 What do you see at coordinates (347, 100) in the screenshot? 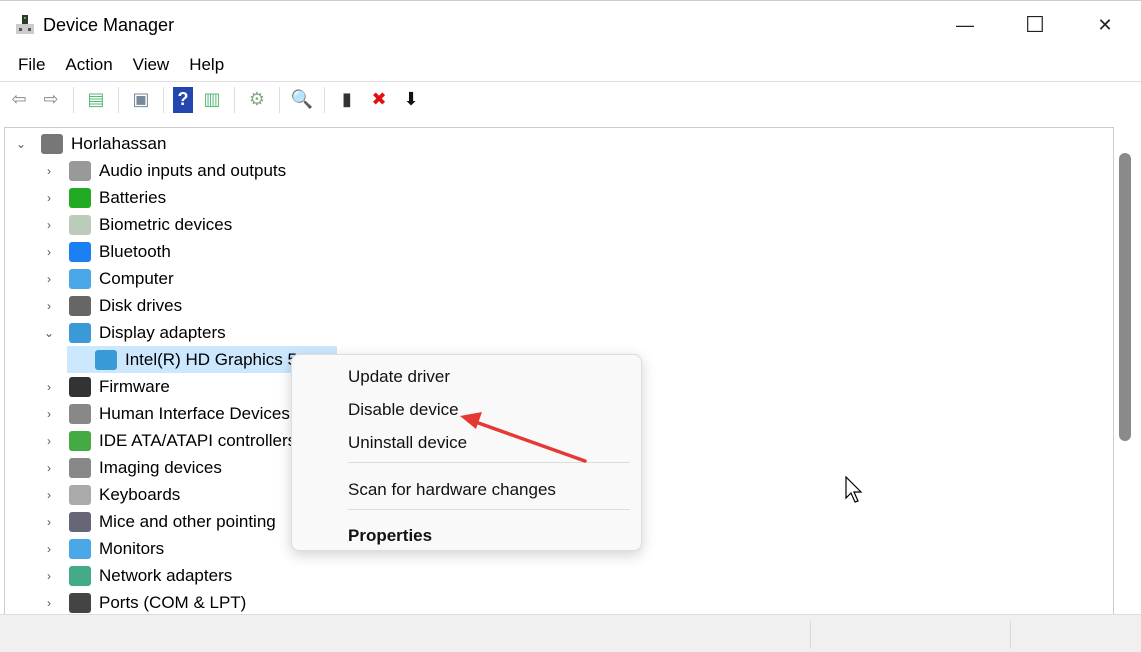
I see `enable-device-icon: ▮` at bounding box center [347, 100].